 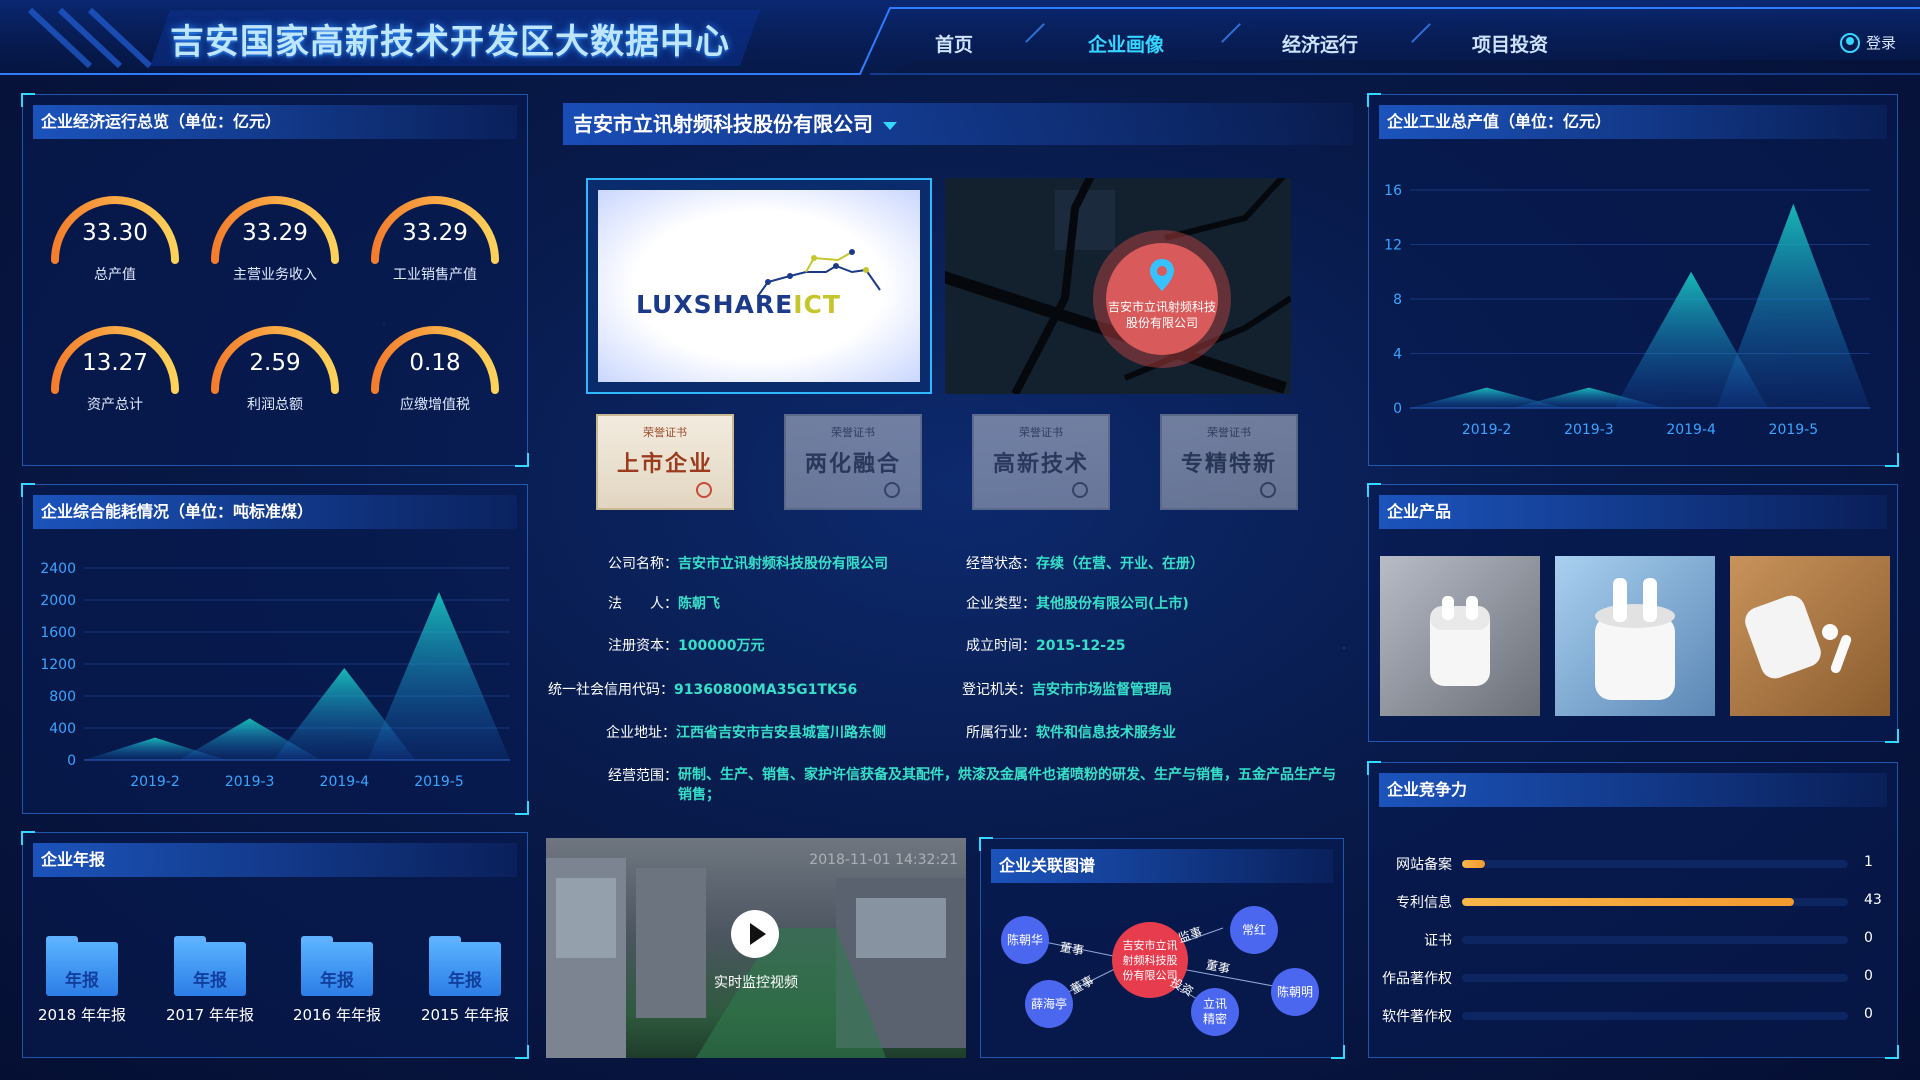 I want to click on login-label: 登录, so click(x=1880, y=43).